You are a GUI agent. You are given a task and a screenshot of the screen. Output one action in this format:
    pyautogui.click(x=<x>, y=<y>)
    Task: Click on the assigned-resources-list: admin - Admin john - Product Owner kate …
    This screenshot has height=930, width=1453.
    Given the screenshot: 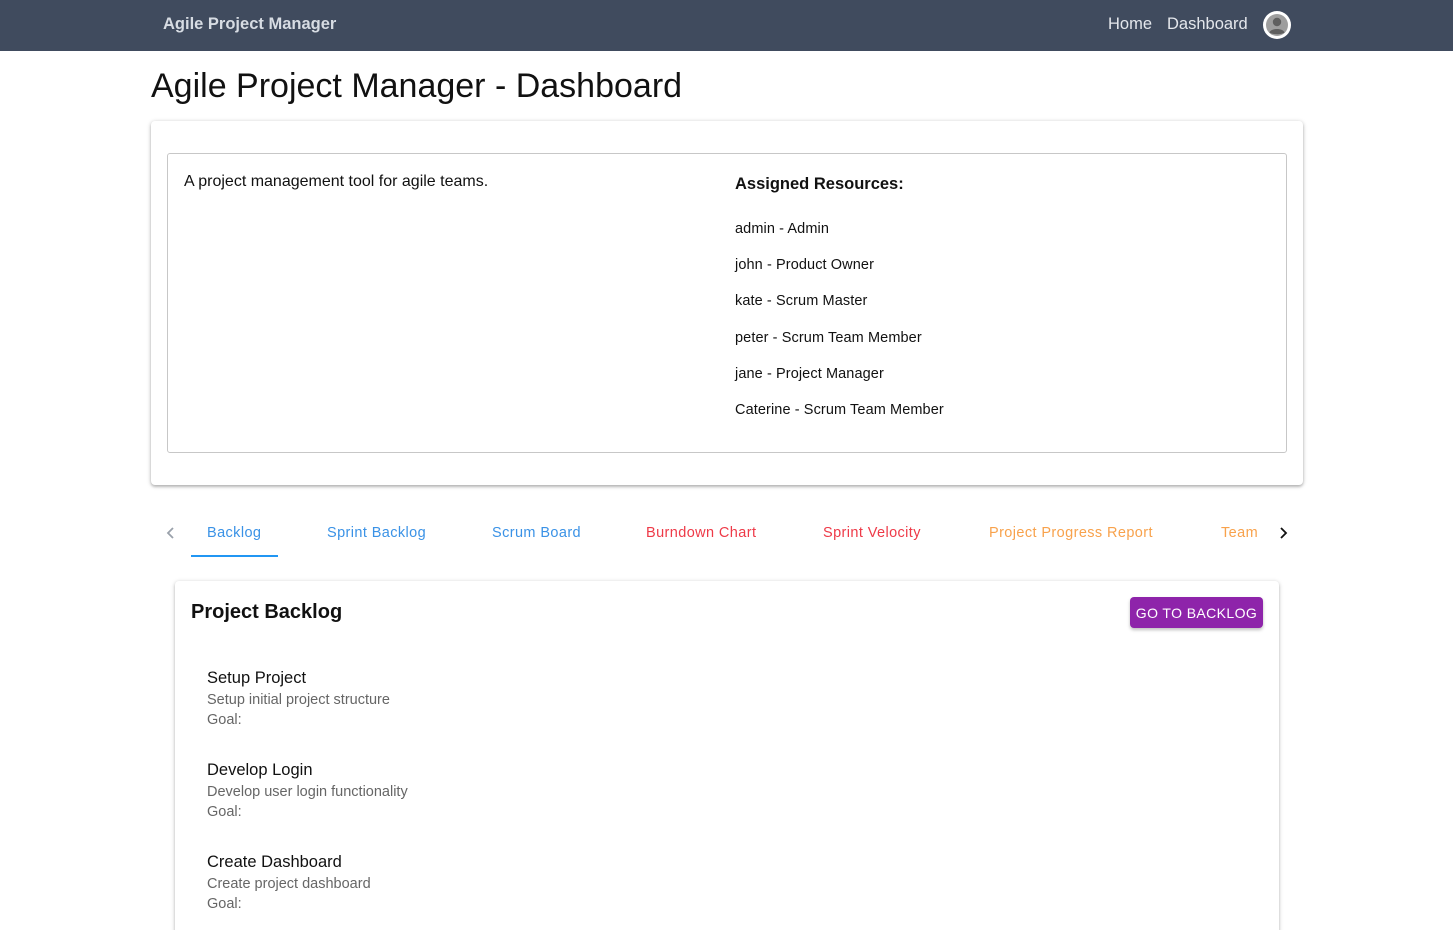 What is the action you would take?
    pyautogui.click(x=839, y=329)
    